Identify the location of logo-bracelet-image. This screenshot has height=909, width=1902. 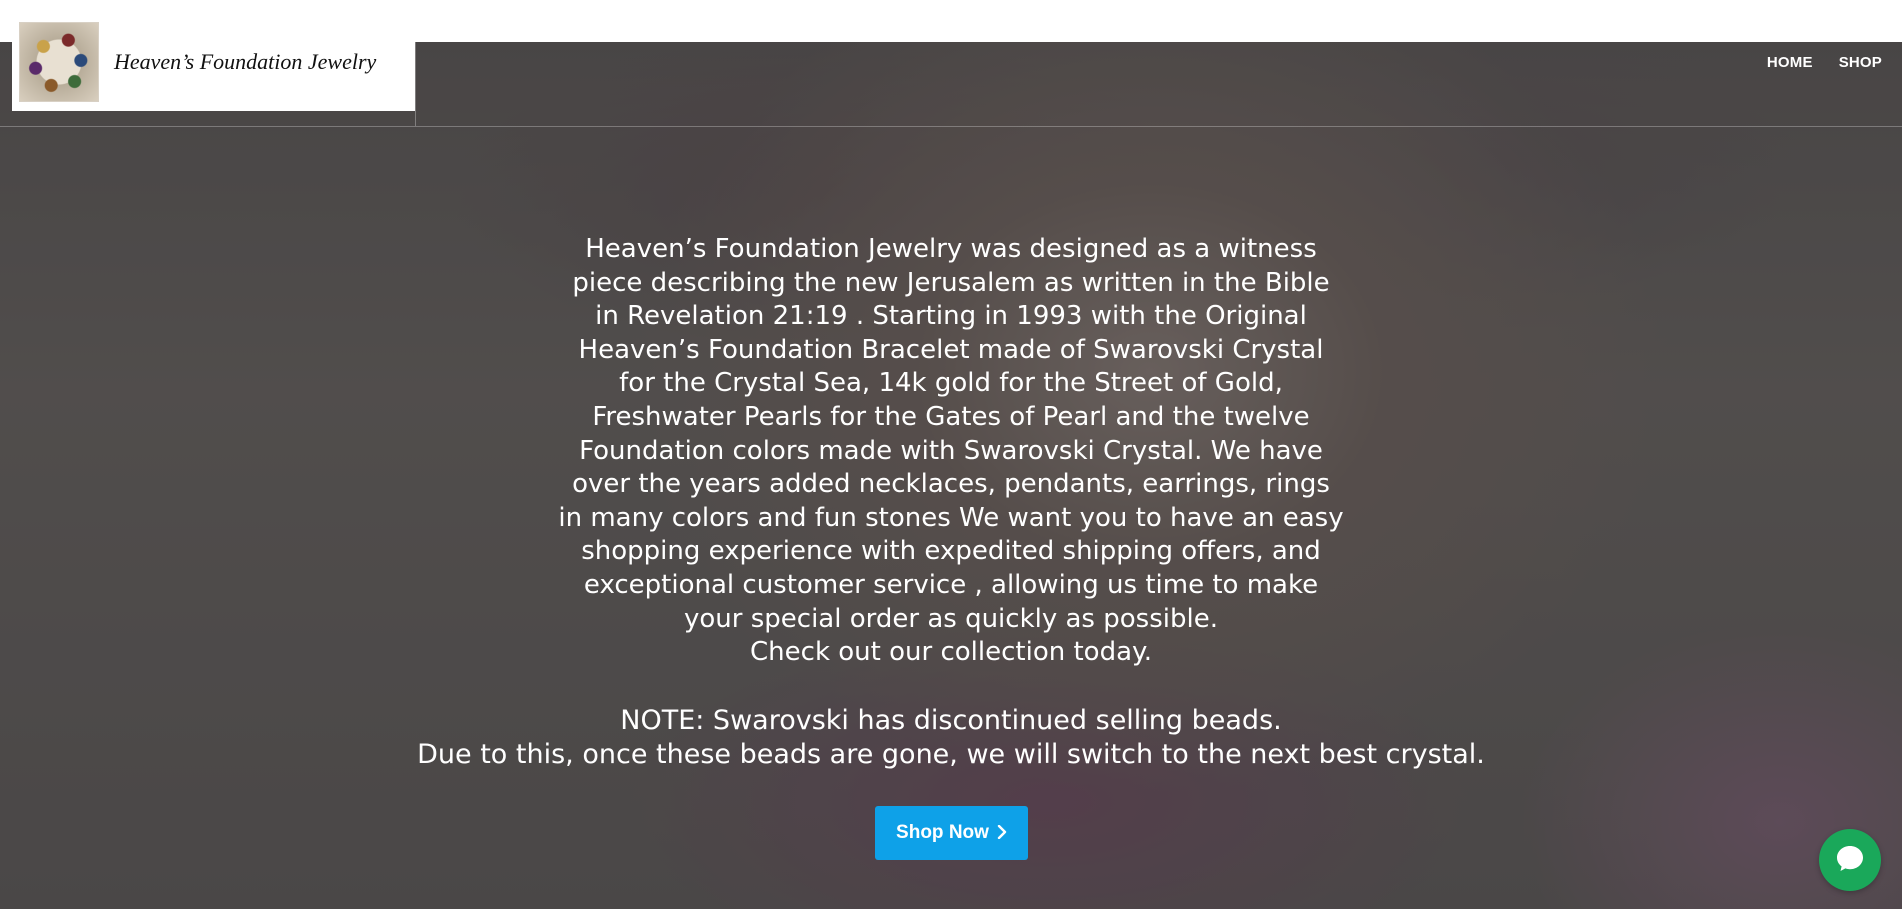
(59, 61).